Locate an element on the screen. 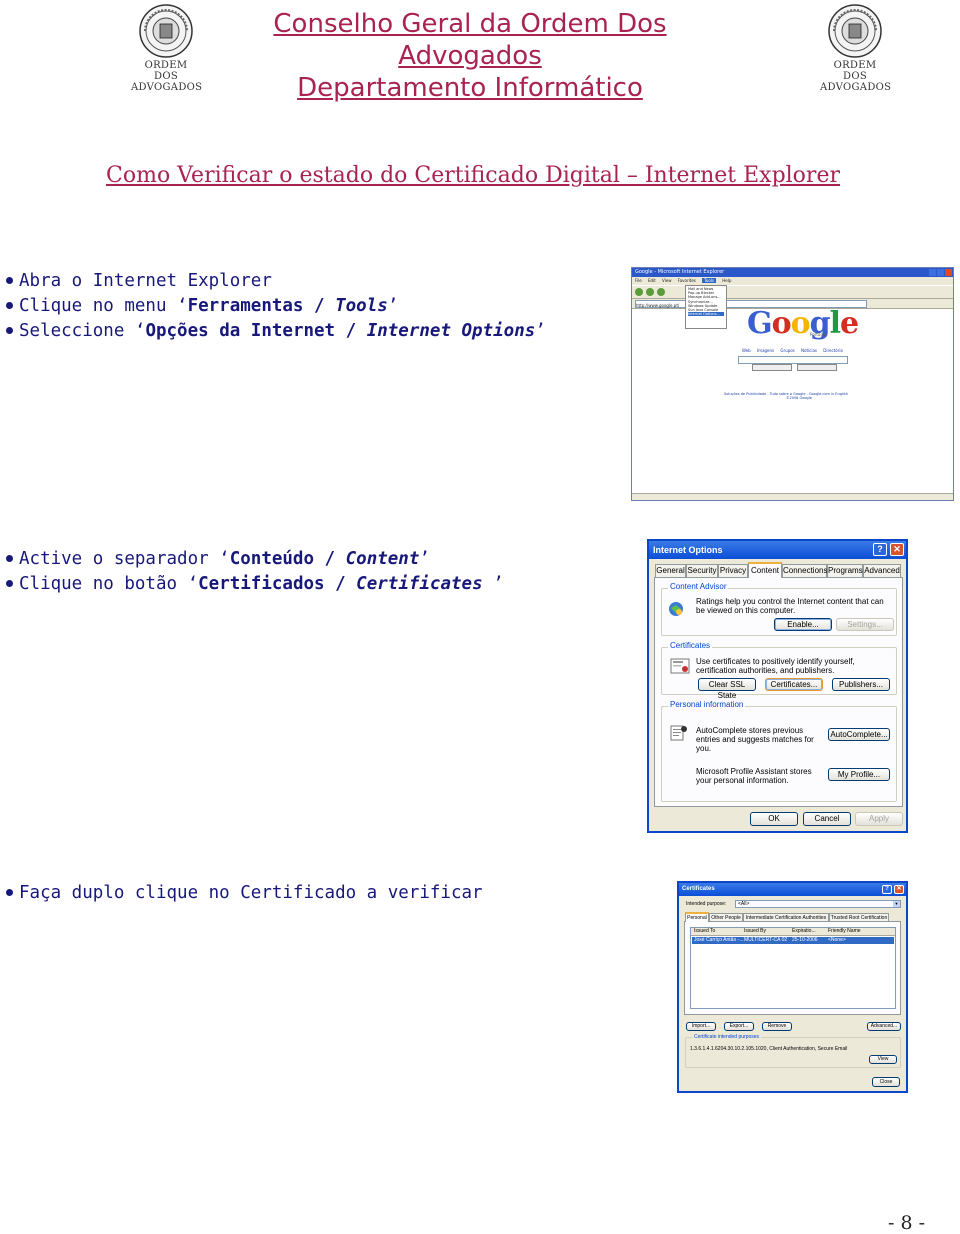 This screenshot has width=960, height=1234. menu-edit: Edit is located at coordinates (652, 280).